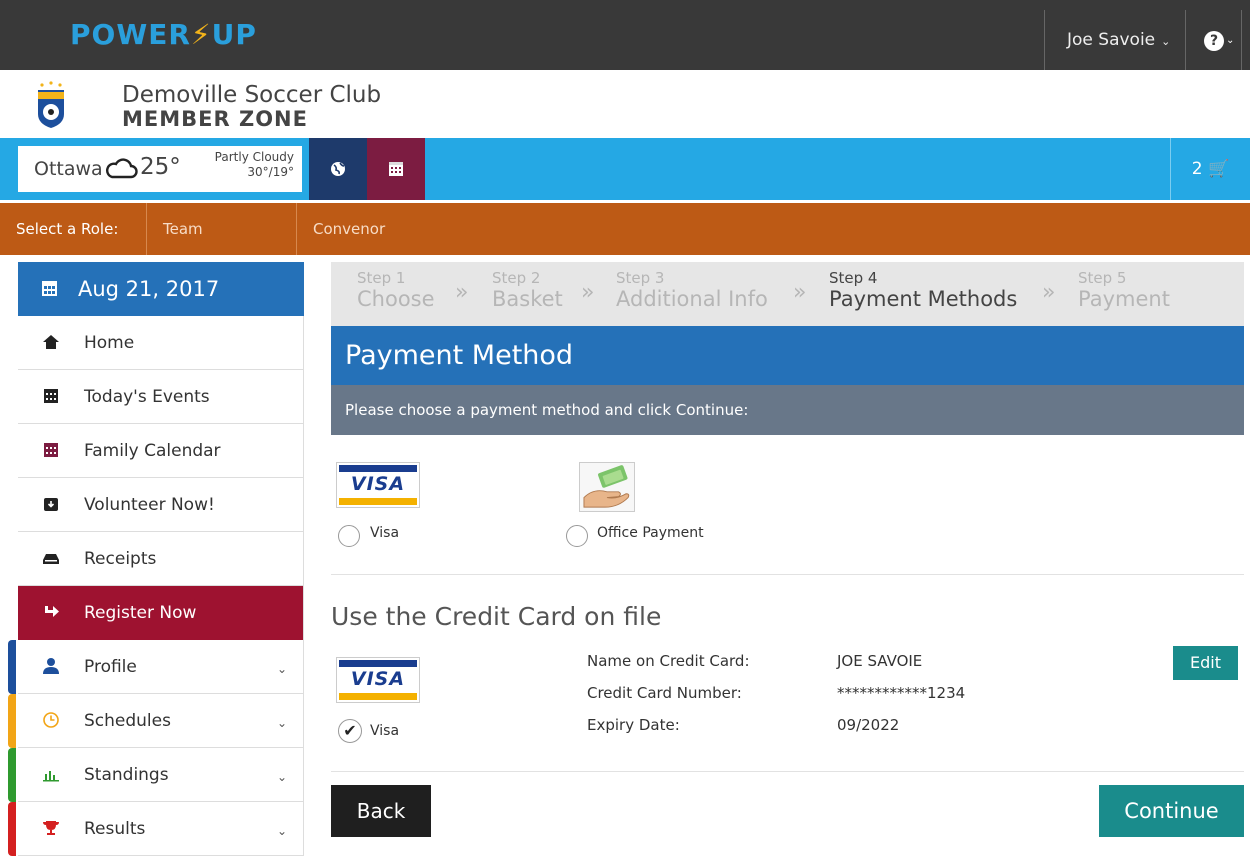  What do you see at coordinates (51, 105) in the screenshot?
I see `soccer-crest-icon` at bounding box center [51, 105].